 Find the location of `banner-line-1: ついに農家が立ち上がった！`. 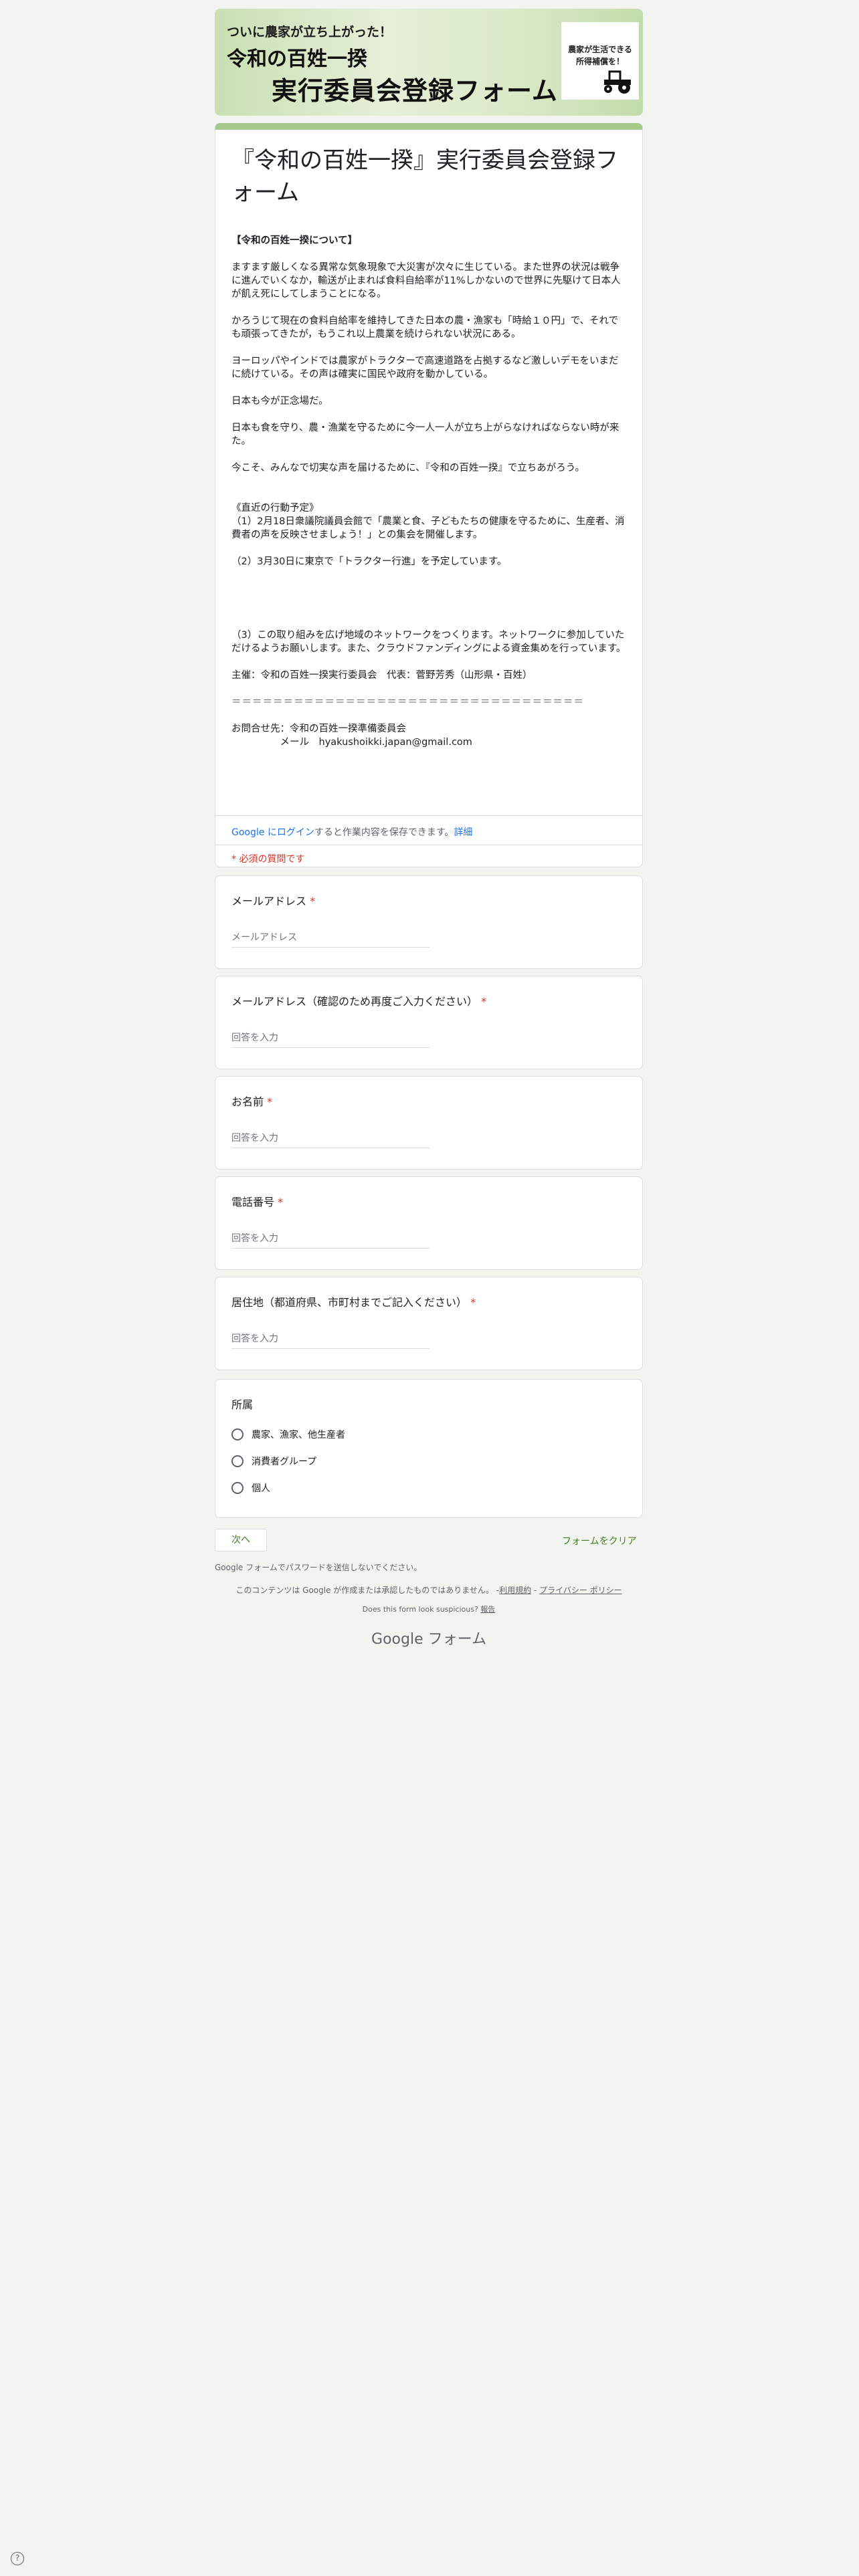

banner-line-1: ついに農家が立ち上がった！ is located at coordinates (310, 32).